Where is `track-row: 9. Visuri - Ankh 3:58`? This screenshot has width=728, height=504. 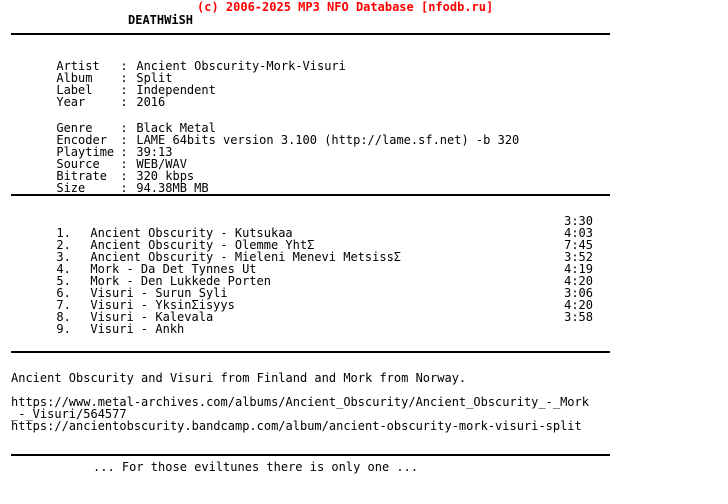 track-row: 9. Visuri - Ankh 3:58 is located at coordinates (303, 322).